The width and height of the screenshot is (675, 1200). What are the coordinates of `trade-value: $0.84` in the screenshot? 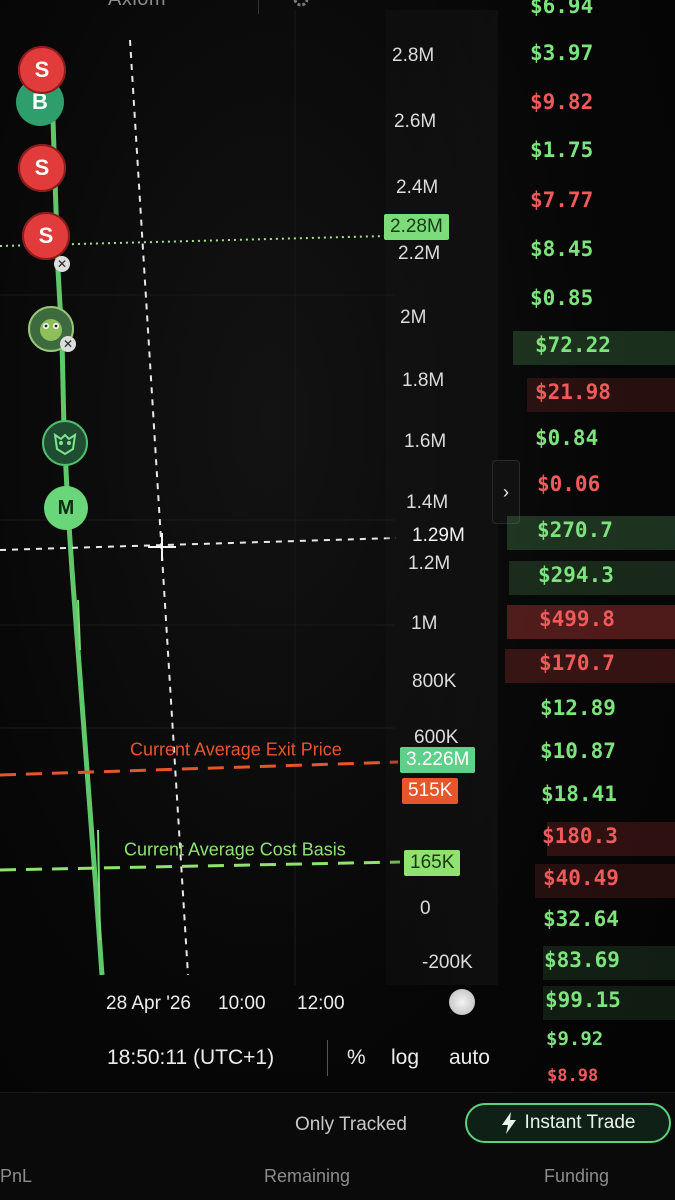 It's located at (567, 438).